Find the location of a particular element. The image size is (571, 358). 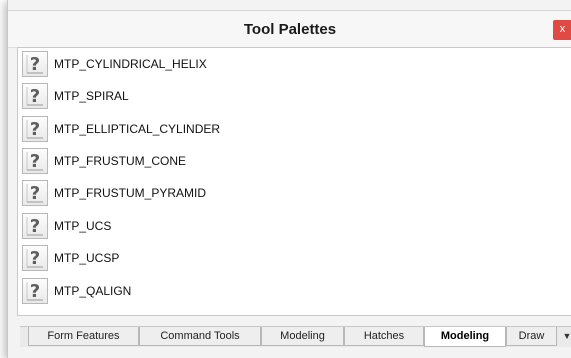

tool-label: MTP_FRUSTUM_CONE is located at coordinates (120, 161).